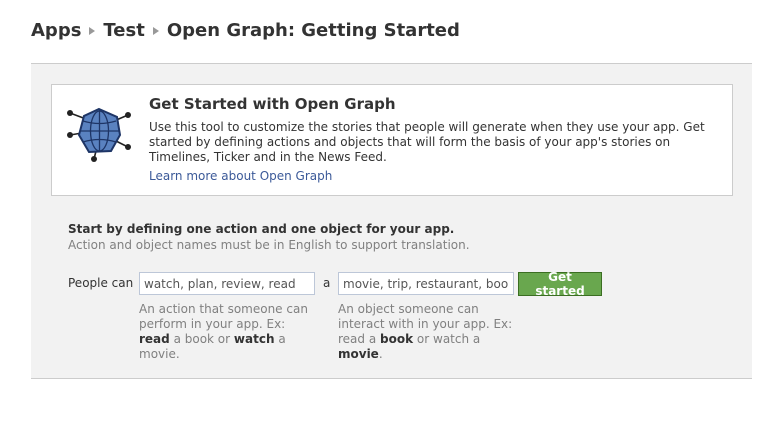  Describe the element at coordinates (448, 339) in the screenshot. I see `object-help-mid: or watch a` at that location.